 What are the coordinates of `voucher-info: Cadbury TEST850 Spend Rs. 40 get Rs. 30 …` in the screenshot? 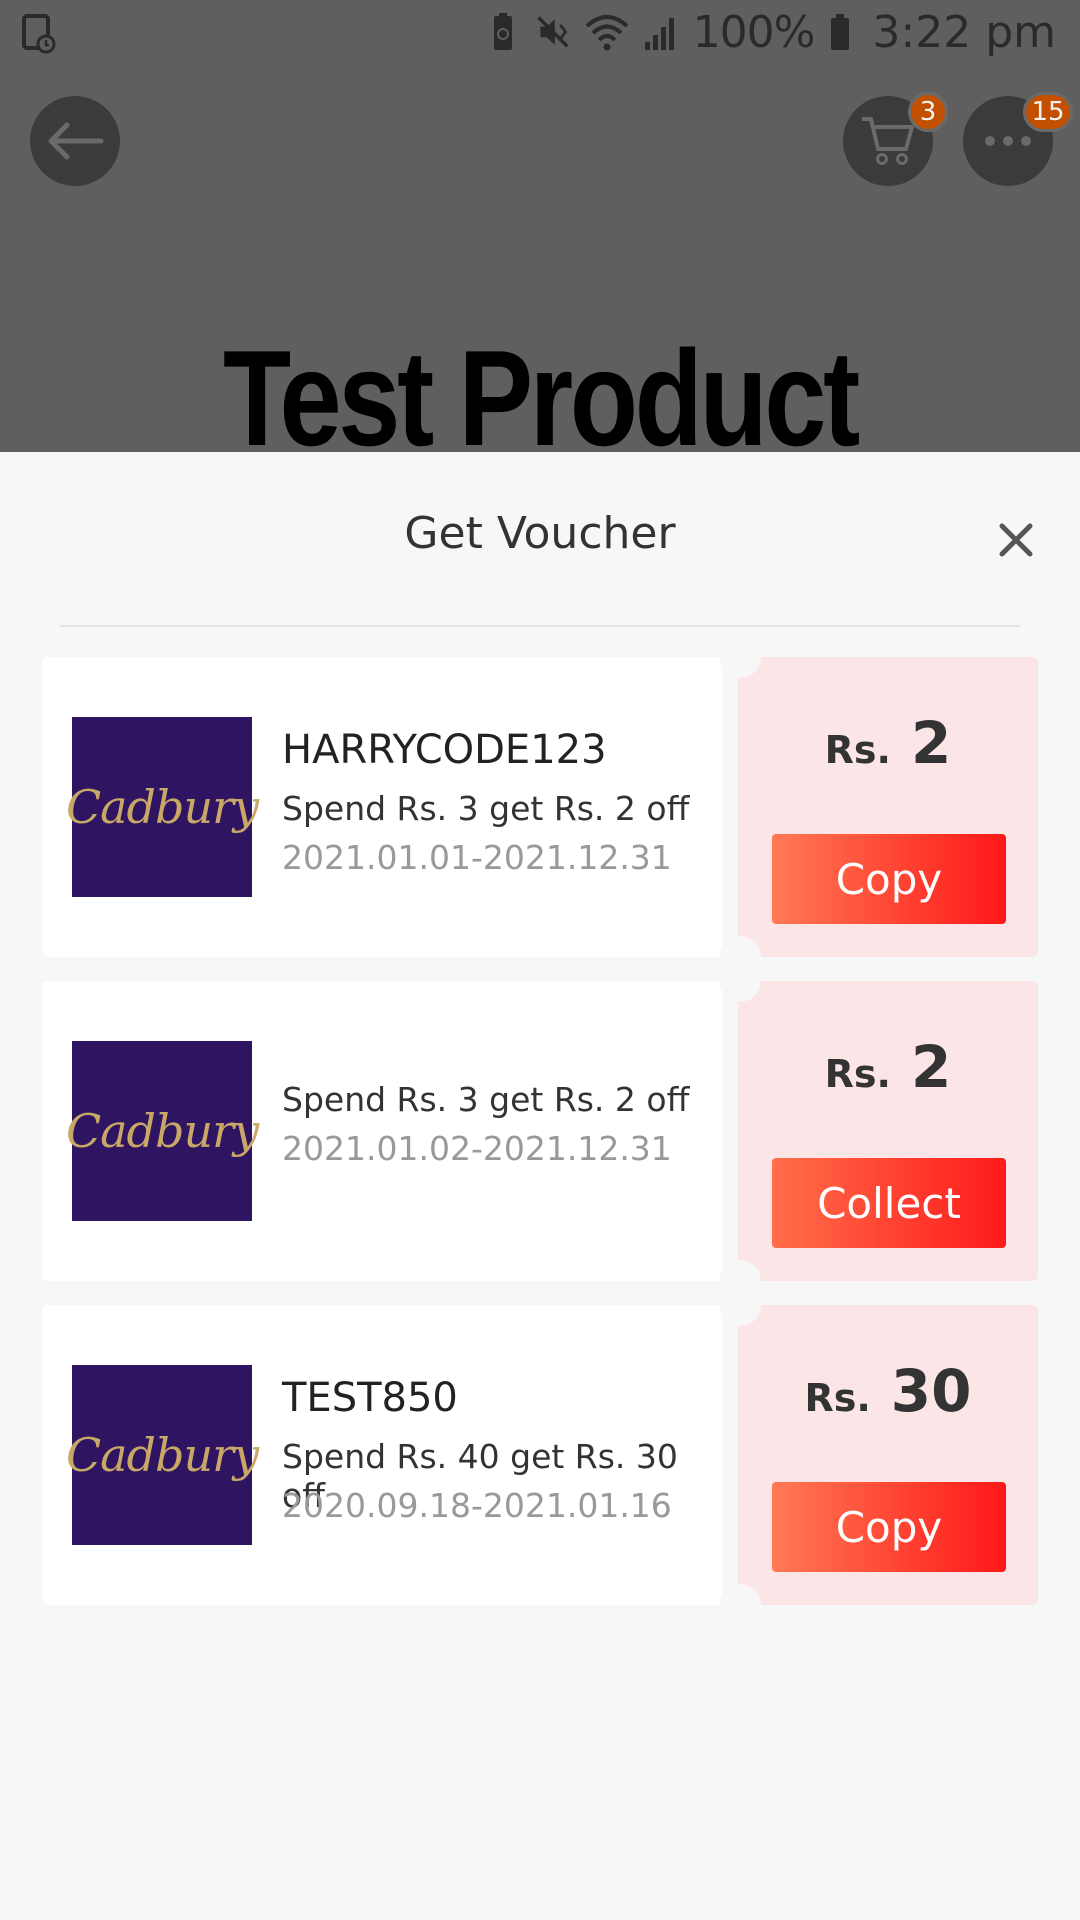 It's located at (382, 1455).